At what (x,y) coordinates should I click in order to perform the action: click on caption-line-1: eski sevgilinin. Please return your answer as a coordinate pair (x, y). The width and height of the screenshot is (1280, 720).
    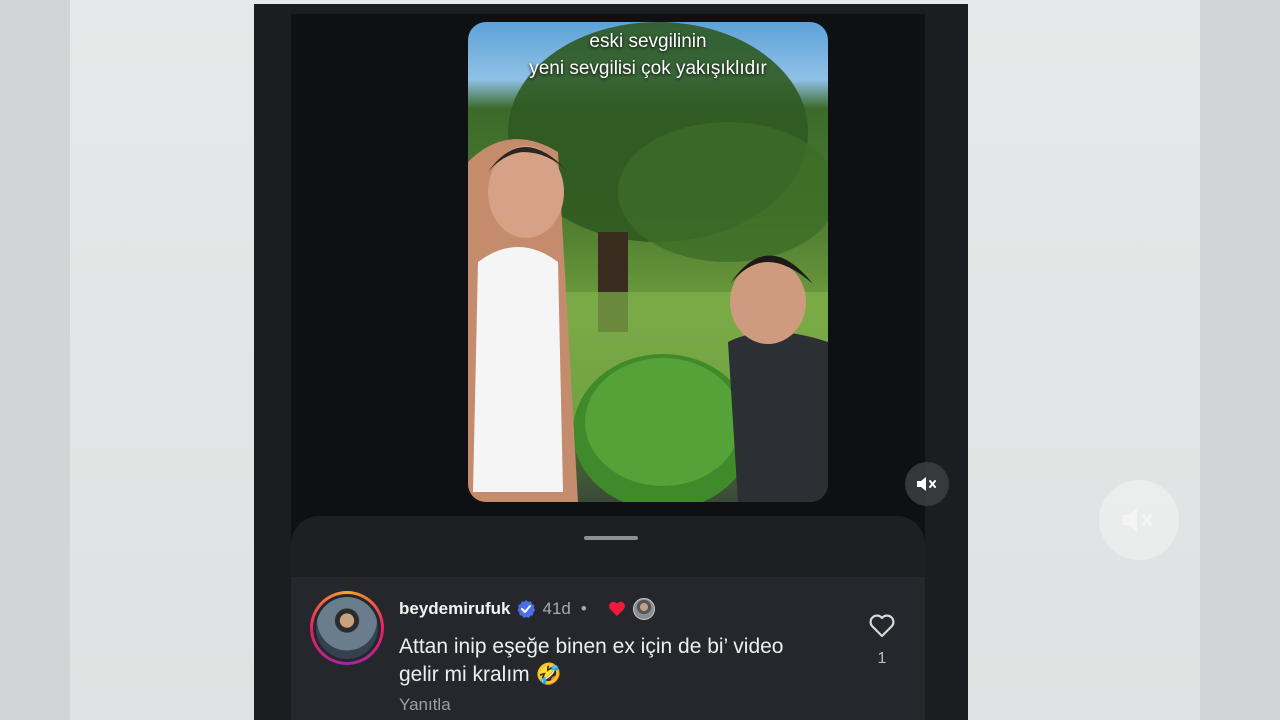
    Looking at the image, I should click on (648, 41).